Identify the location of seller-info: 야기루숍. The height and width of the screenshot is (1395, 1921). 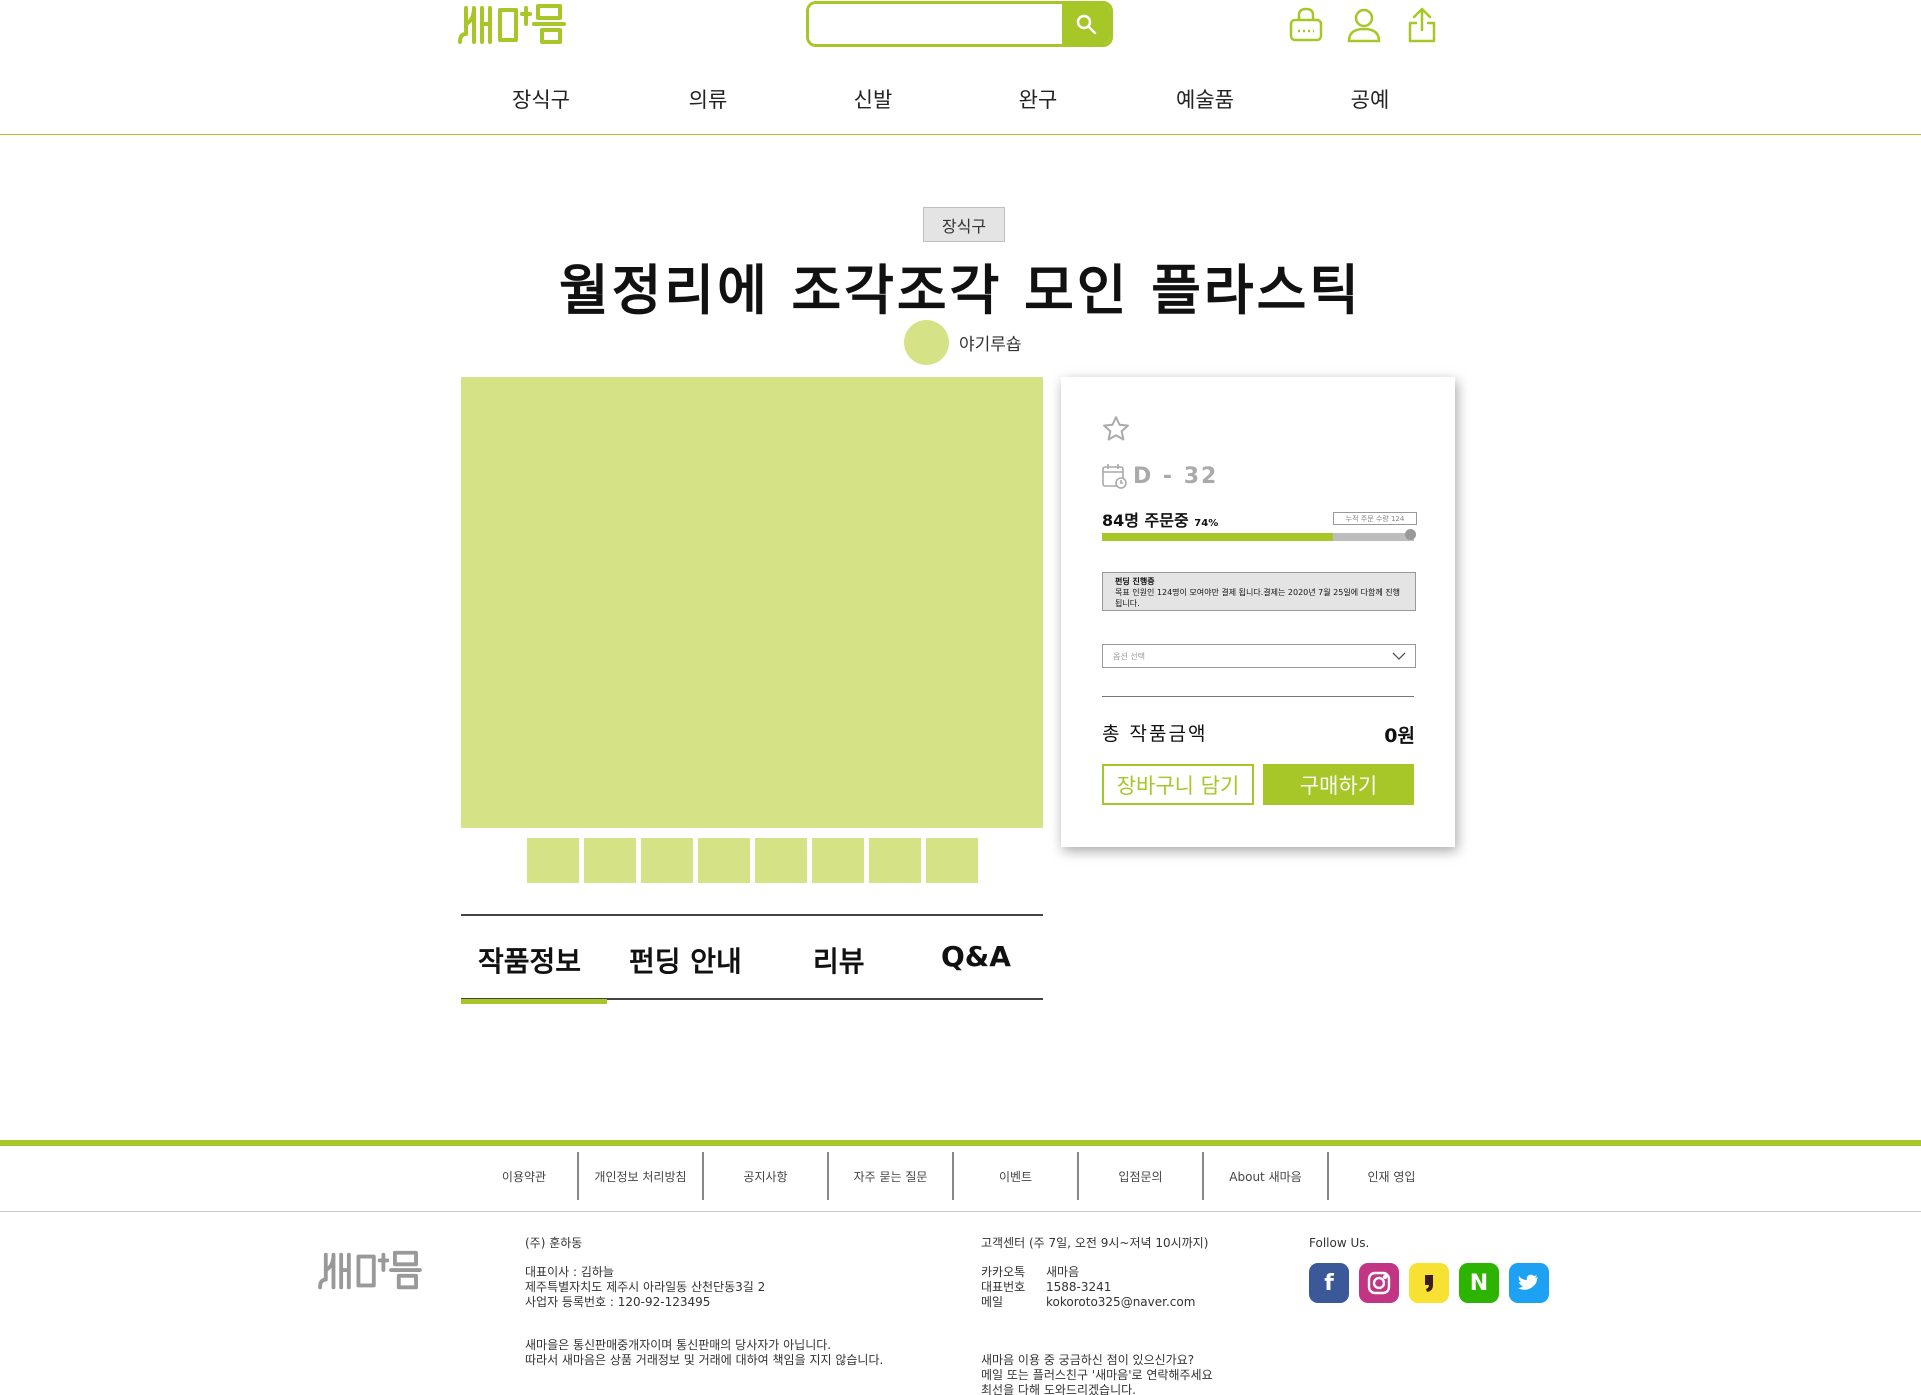
(963, 342).